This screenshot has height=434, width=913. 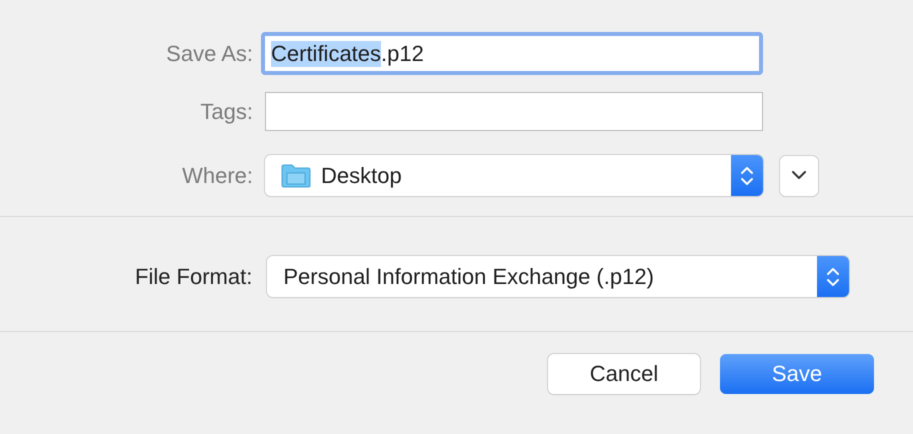 I want to click on save-as-field: Certificates.p12, so click(x=512, y=53).